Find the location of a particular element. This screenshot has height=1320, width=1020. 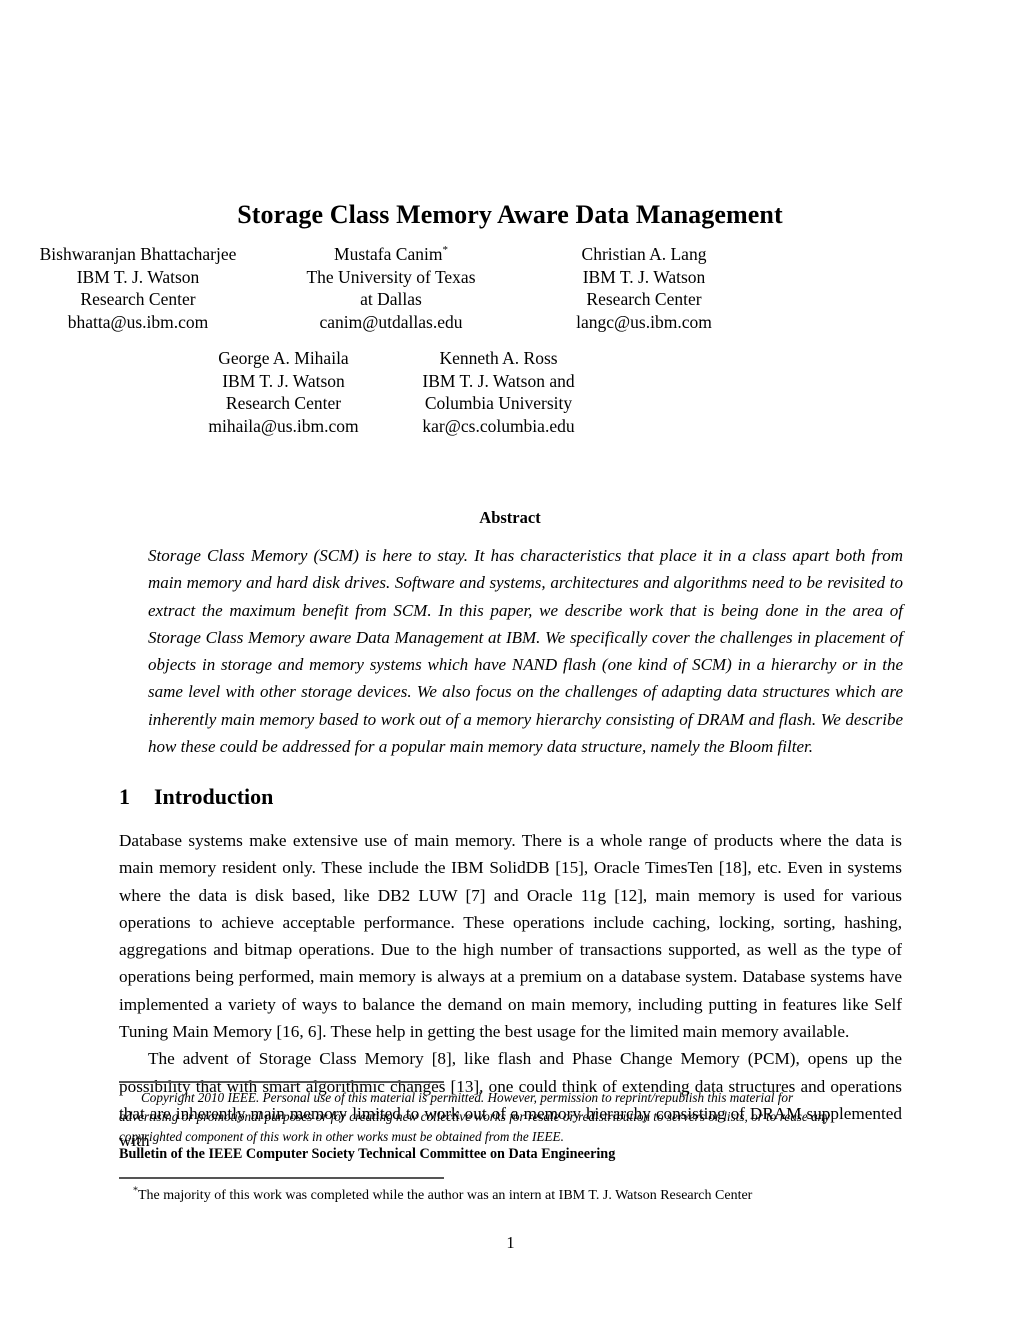

author-affiliation-line-1: IBM T. J. Watson and is located at coordinates (498, 380).